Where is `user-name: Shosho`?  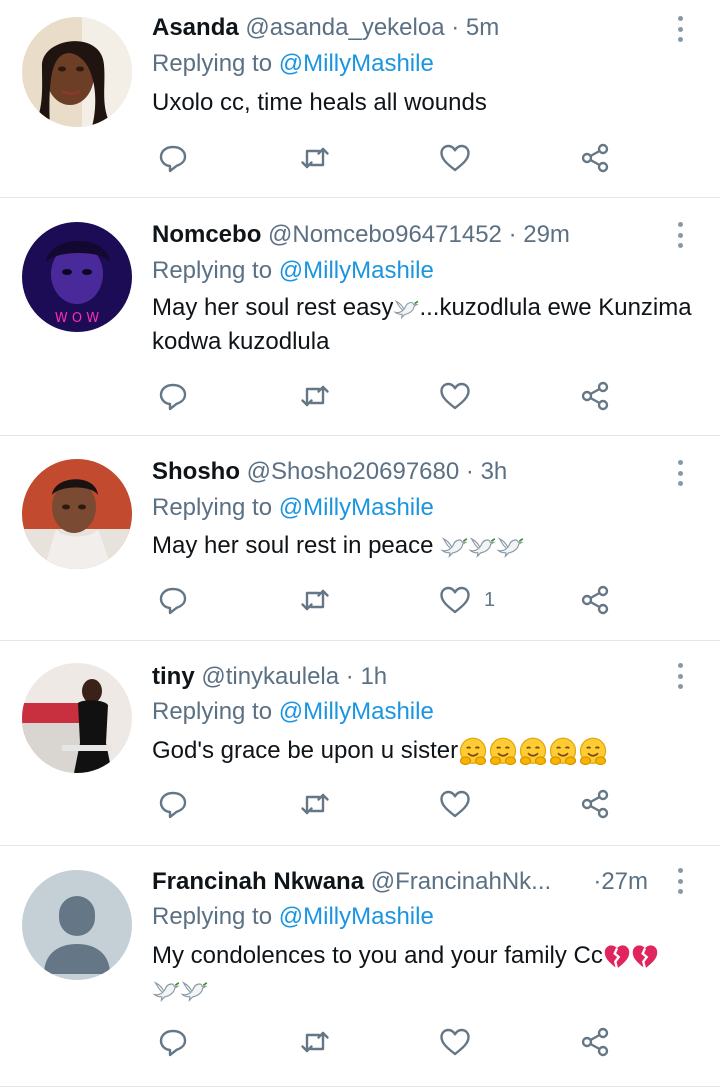 user-name: Shosho is located at coordinates (196, 471).